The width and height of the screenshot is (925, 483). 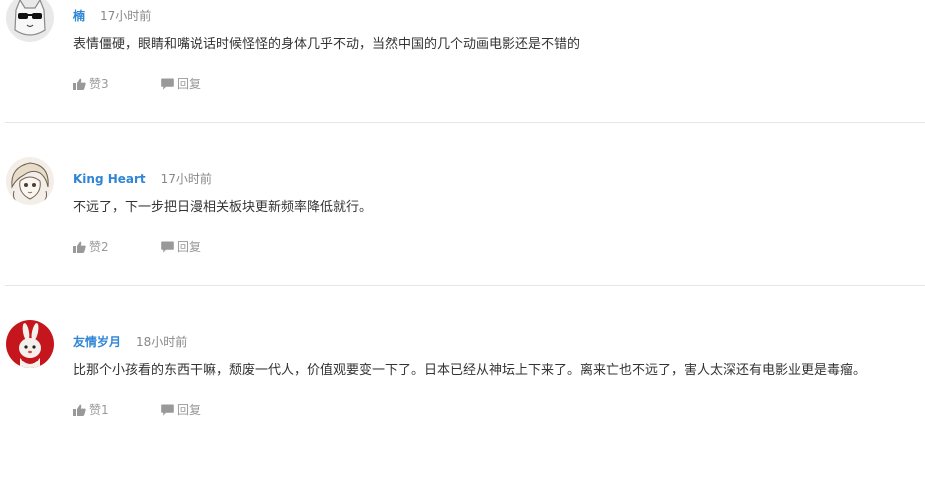 I want to click on like-button: 赞3, so click(x=91, y=84).